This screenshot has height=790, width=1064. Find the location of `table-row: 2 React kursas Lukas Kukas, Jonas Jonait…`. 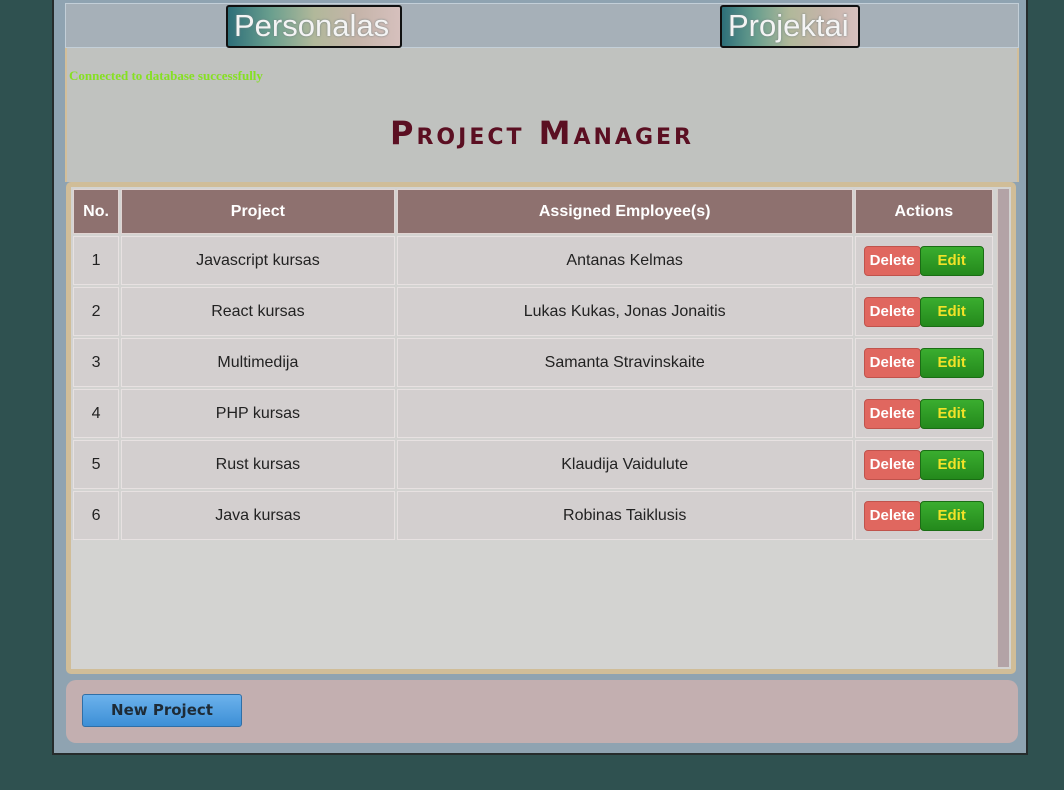

table-row: 2 React kursas Lukas Kukas, Jonas Jonait… is located at coordinates (533, 311).